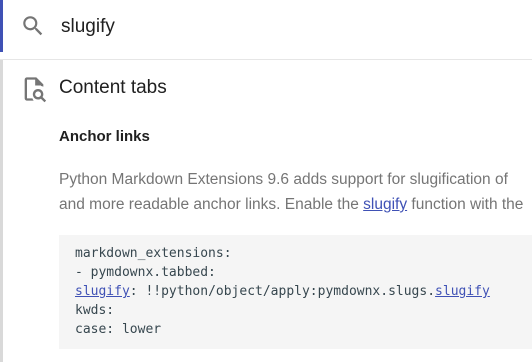 The image size is (532, 362). Describe the element at coordinates (296, 27) in the screenshot. I see `search-input` at that location.